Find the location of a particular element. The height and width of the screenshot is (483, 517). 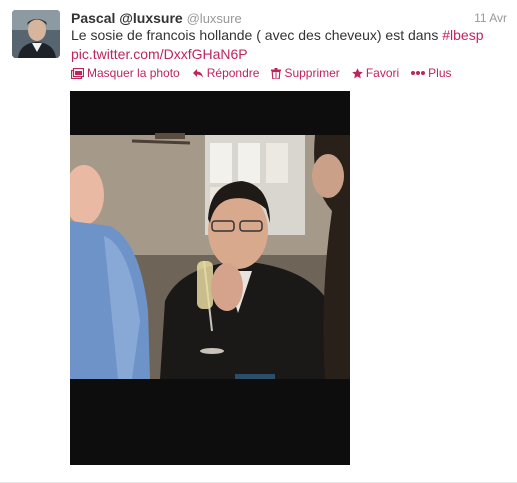

star-icon is located at coordinates (357, 72).